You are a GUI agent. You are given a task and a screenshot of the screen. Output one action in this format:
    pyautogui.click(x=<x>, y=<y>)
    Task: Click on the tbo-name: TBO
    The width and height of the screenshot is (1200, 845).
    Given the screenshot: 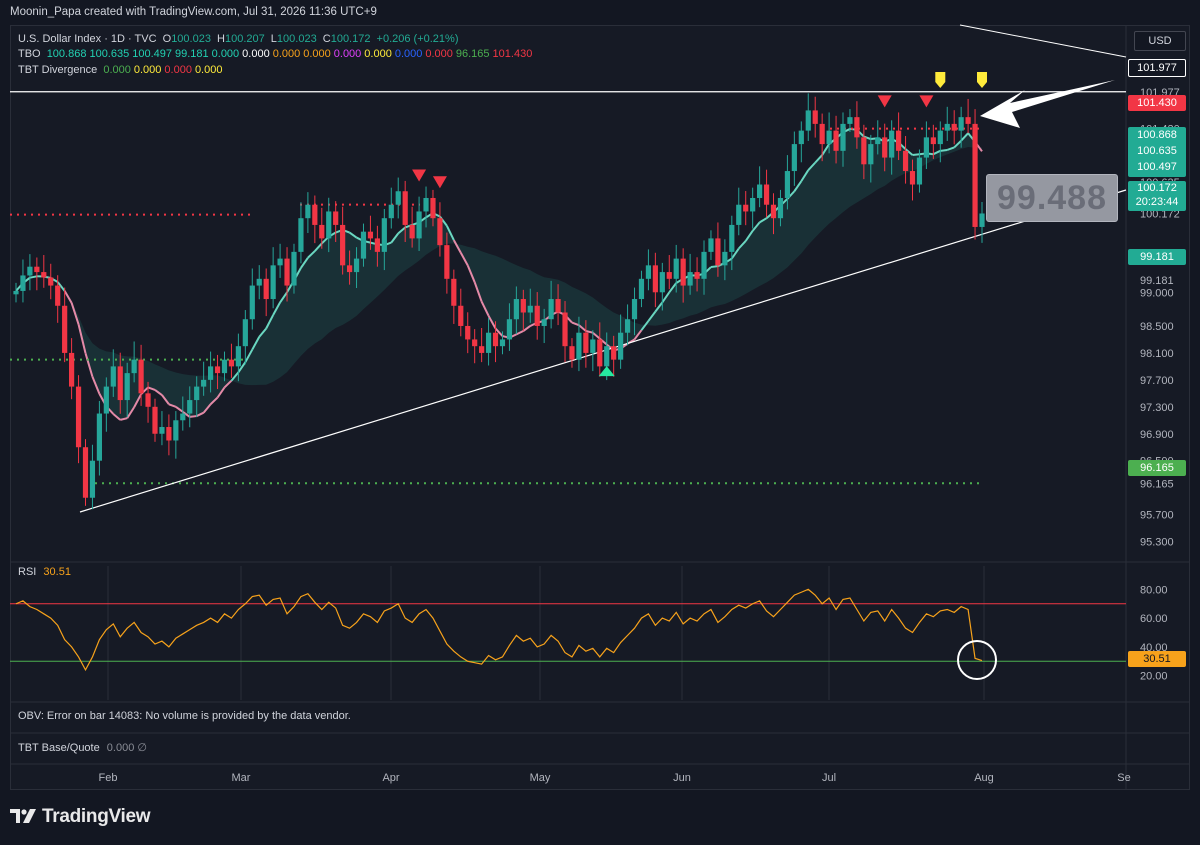 What is the action you would take?
    pyautogui.click(x=29, y=54)
    